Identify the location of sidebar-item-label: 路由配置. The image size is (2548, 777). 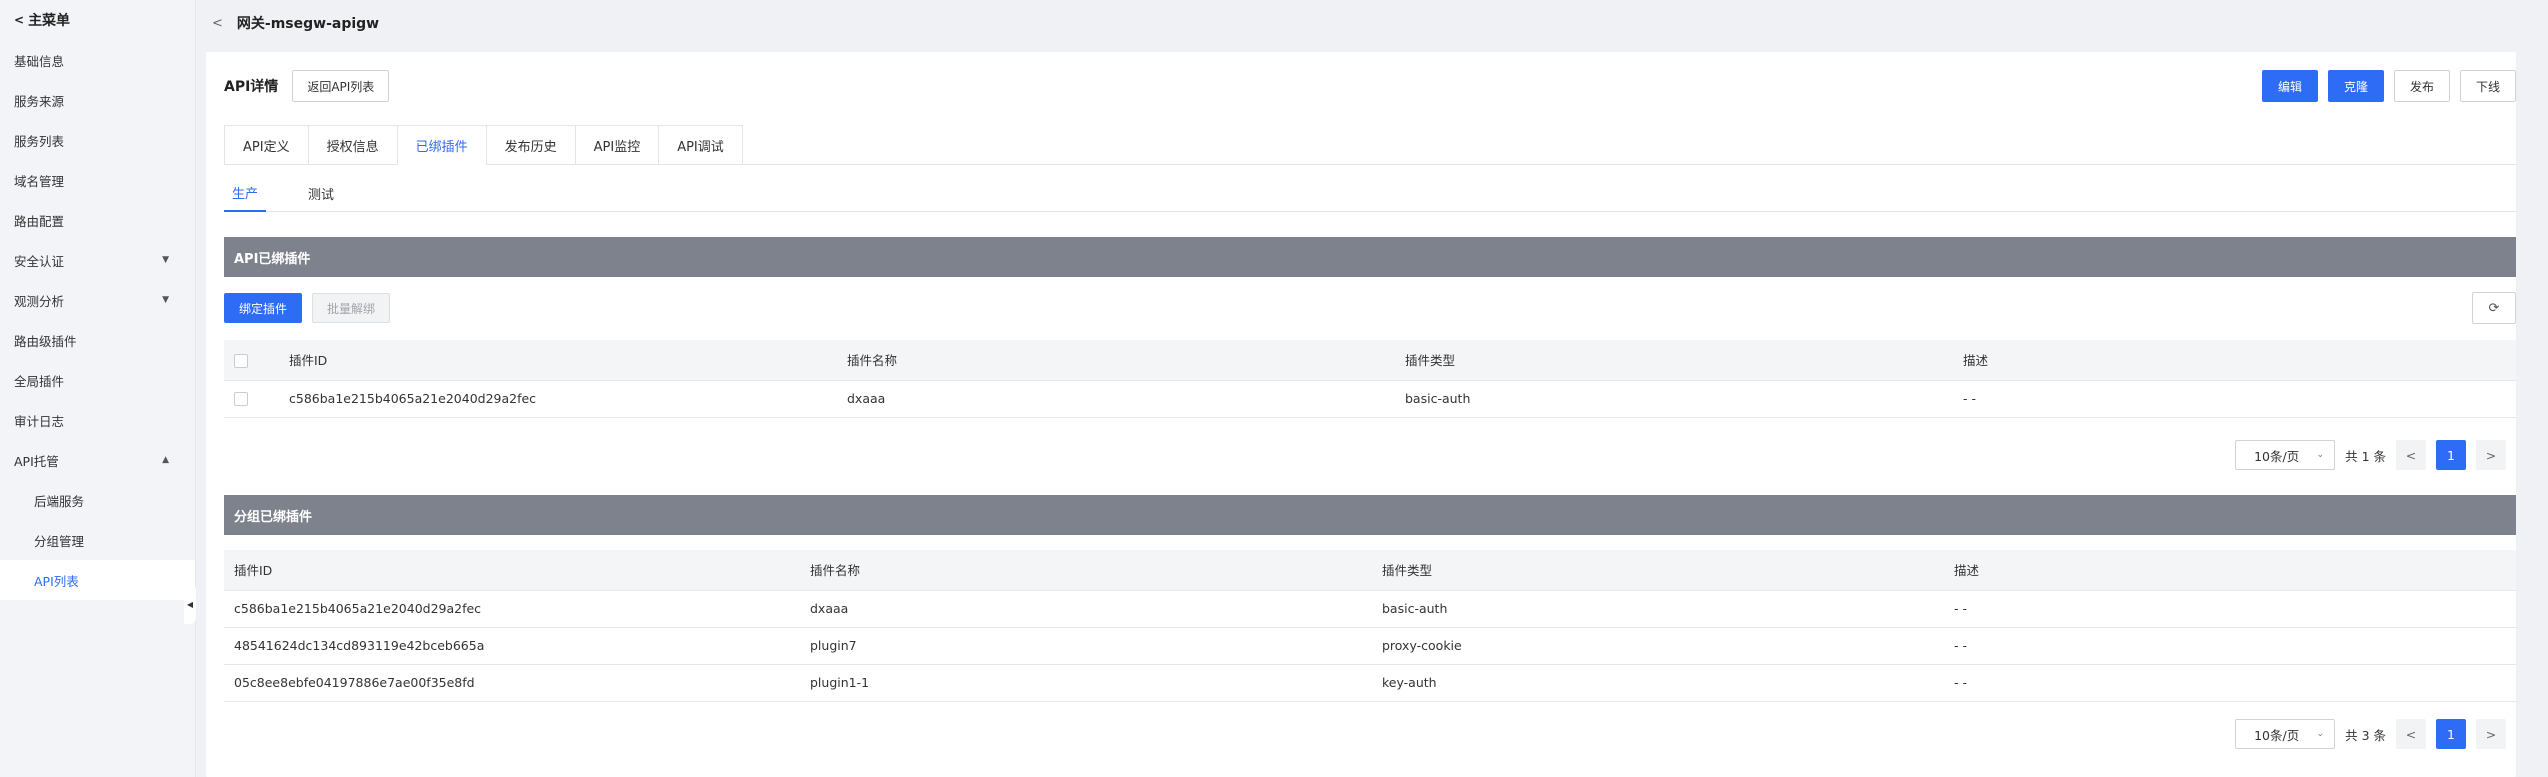
(39, 221).